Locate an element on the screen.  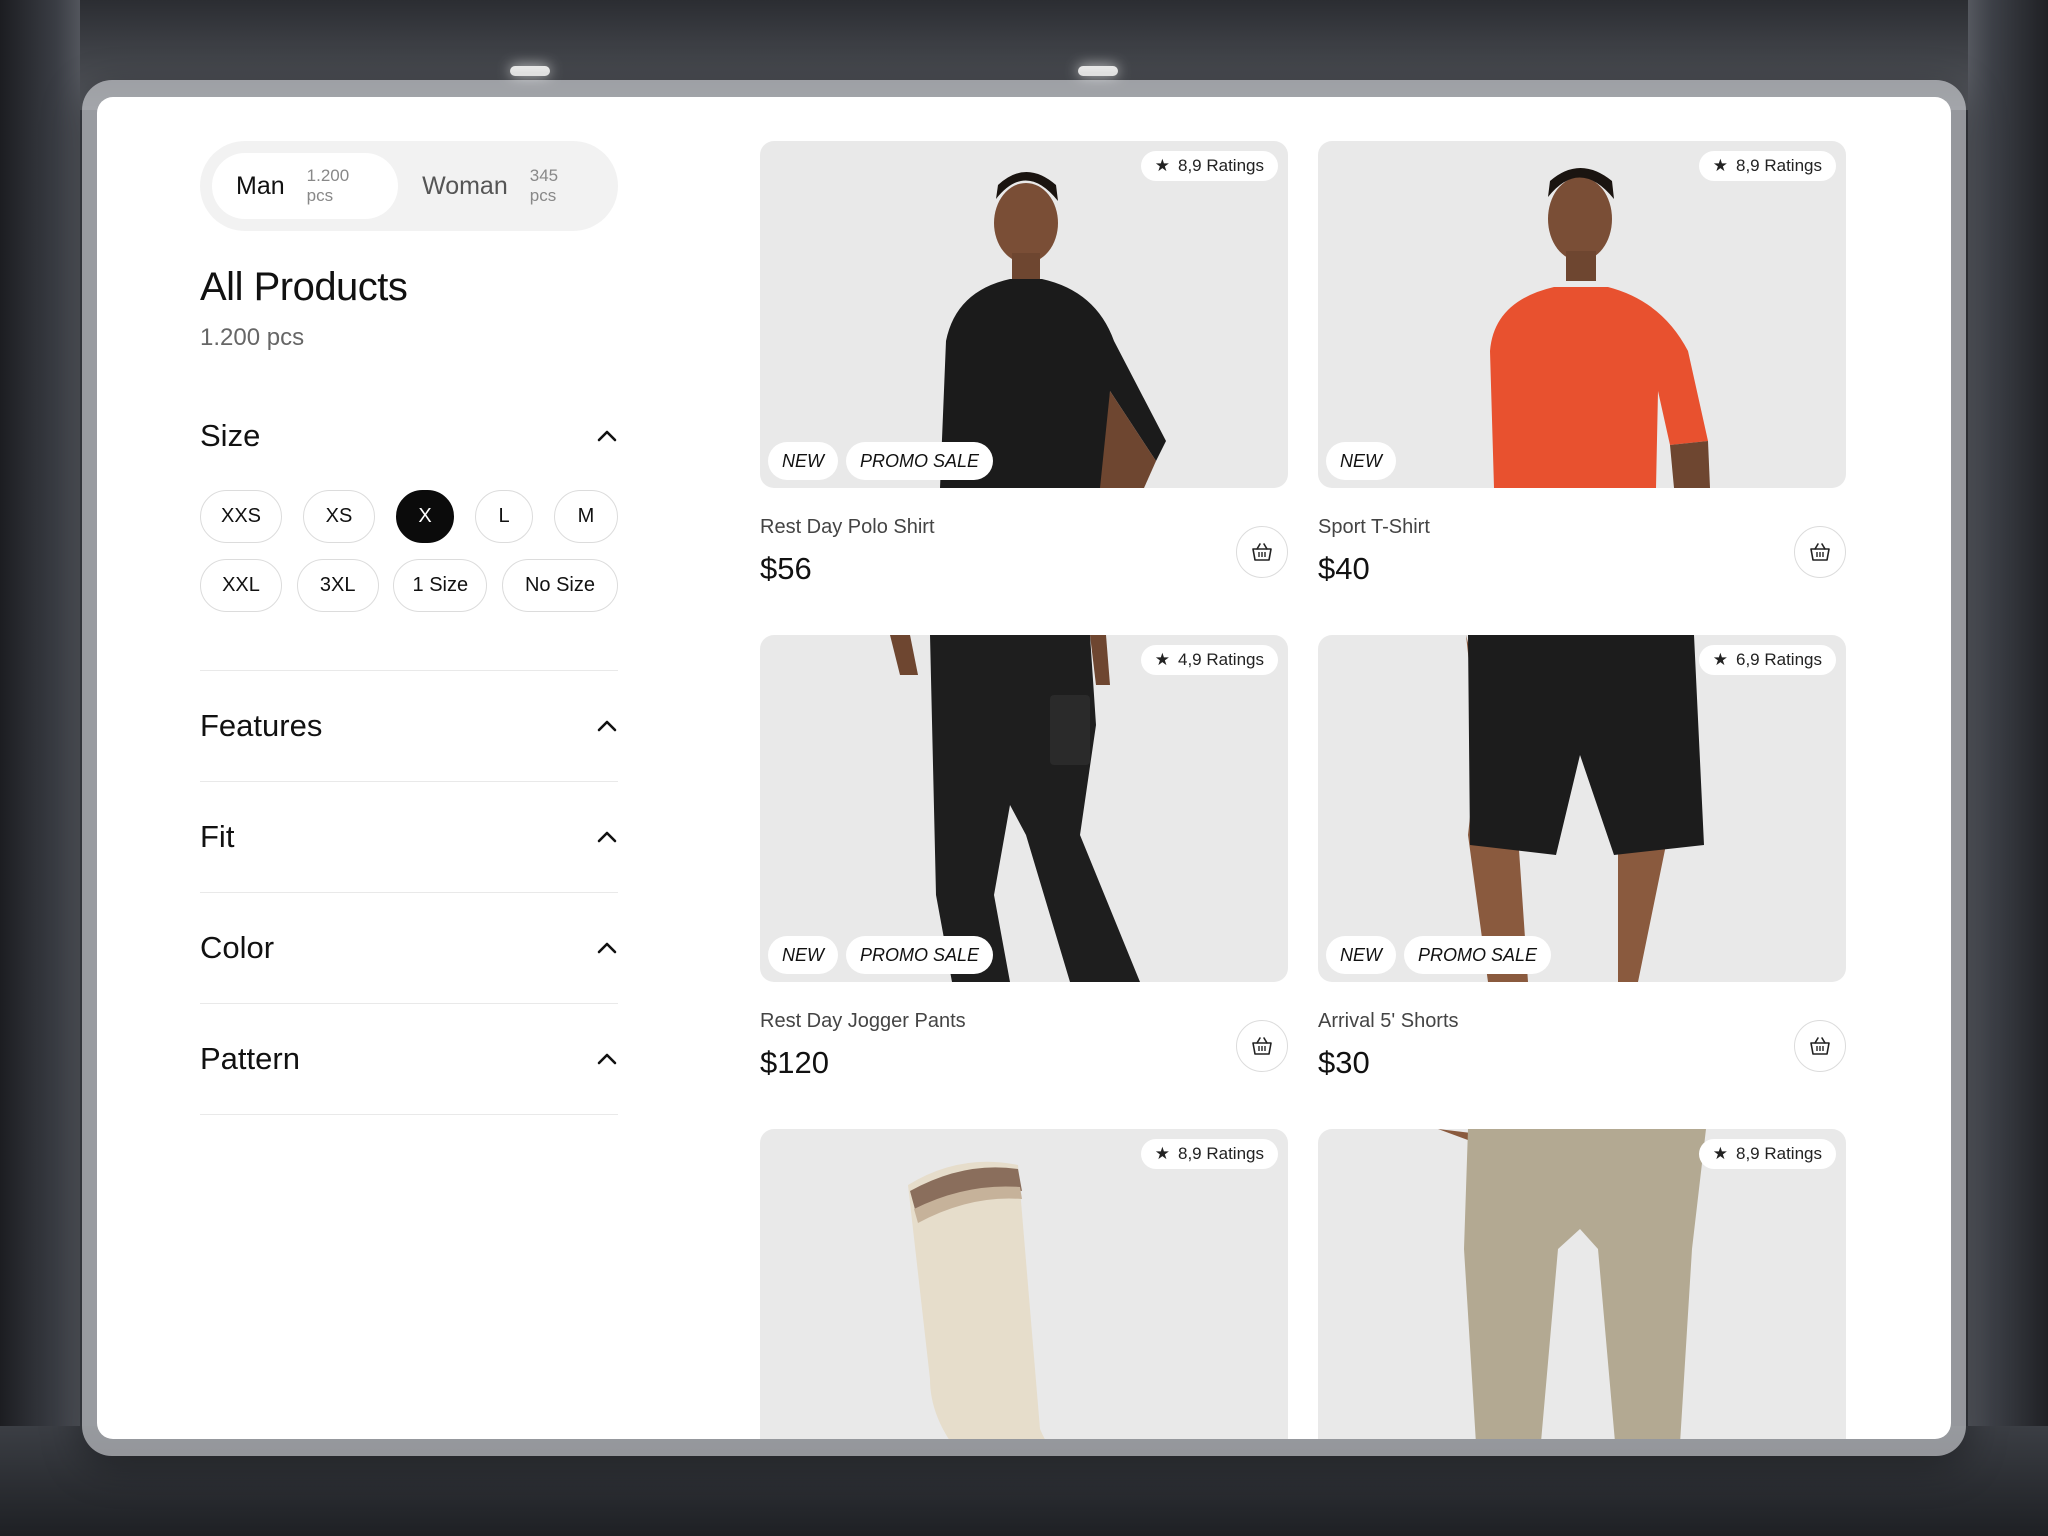
black-shorts-image is located at coordinates (1585, 808).